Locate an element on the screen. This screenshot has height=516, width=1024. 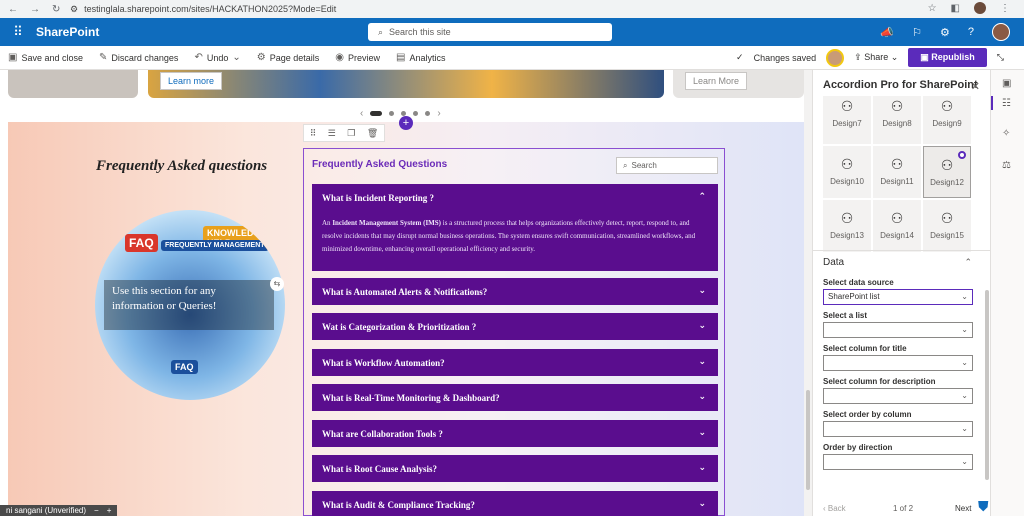
undo-button: ↶ Undo ⌄ is located at coordinates (217, 57).